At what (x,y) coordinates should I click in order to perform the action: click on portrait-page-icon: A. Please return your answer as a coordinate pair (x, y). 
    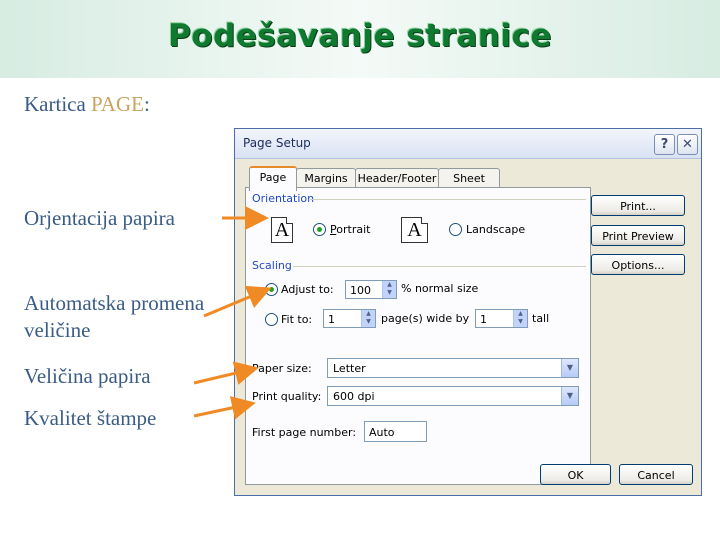
    Looking at the image, I should click on (282, 230).